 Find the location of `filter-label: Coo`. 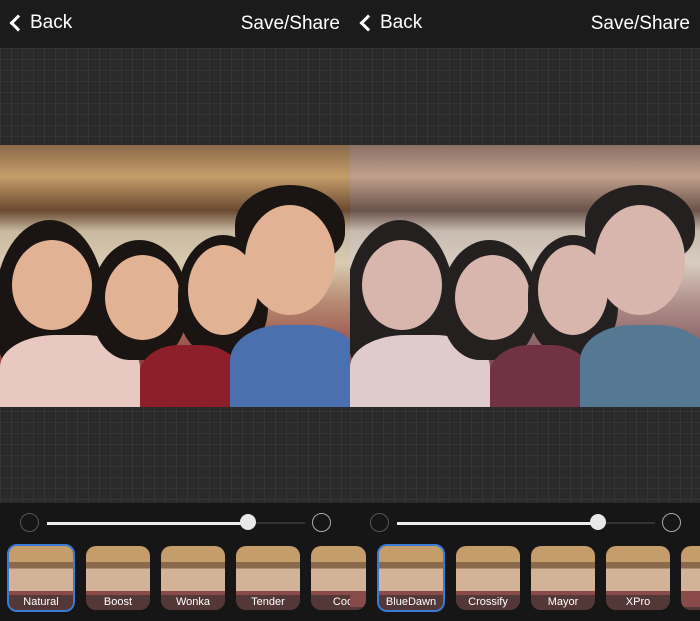

filter-label: Coo is located at coordinates (330, 602).